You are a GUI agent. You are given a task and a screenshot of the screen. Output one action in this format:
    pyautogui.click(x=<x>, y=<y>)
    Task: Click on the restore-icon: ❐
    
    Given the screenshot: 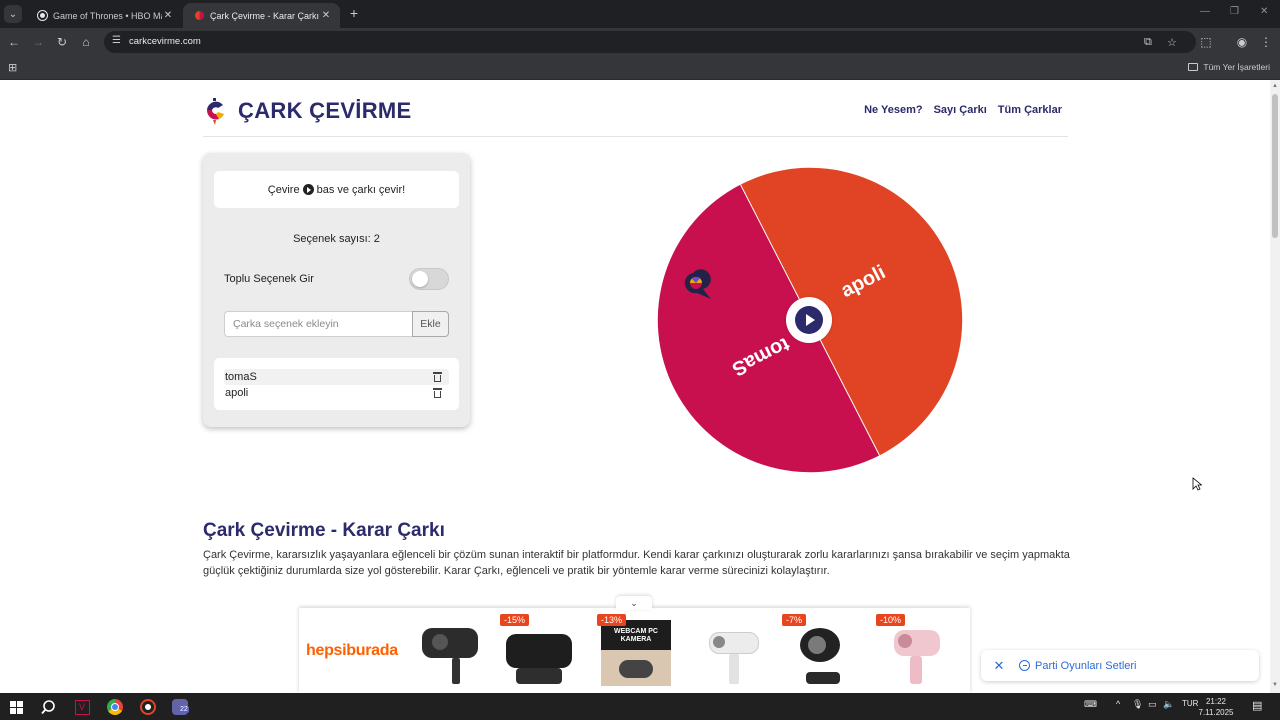 What is the action you would take?
    pyautogui.click(x=1234, y=11)
    